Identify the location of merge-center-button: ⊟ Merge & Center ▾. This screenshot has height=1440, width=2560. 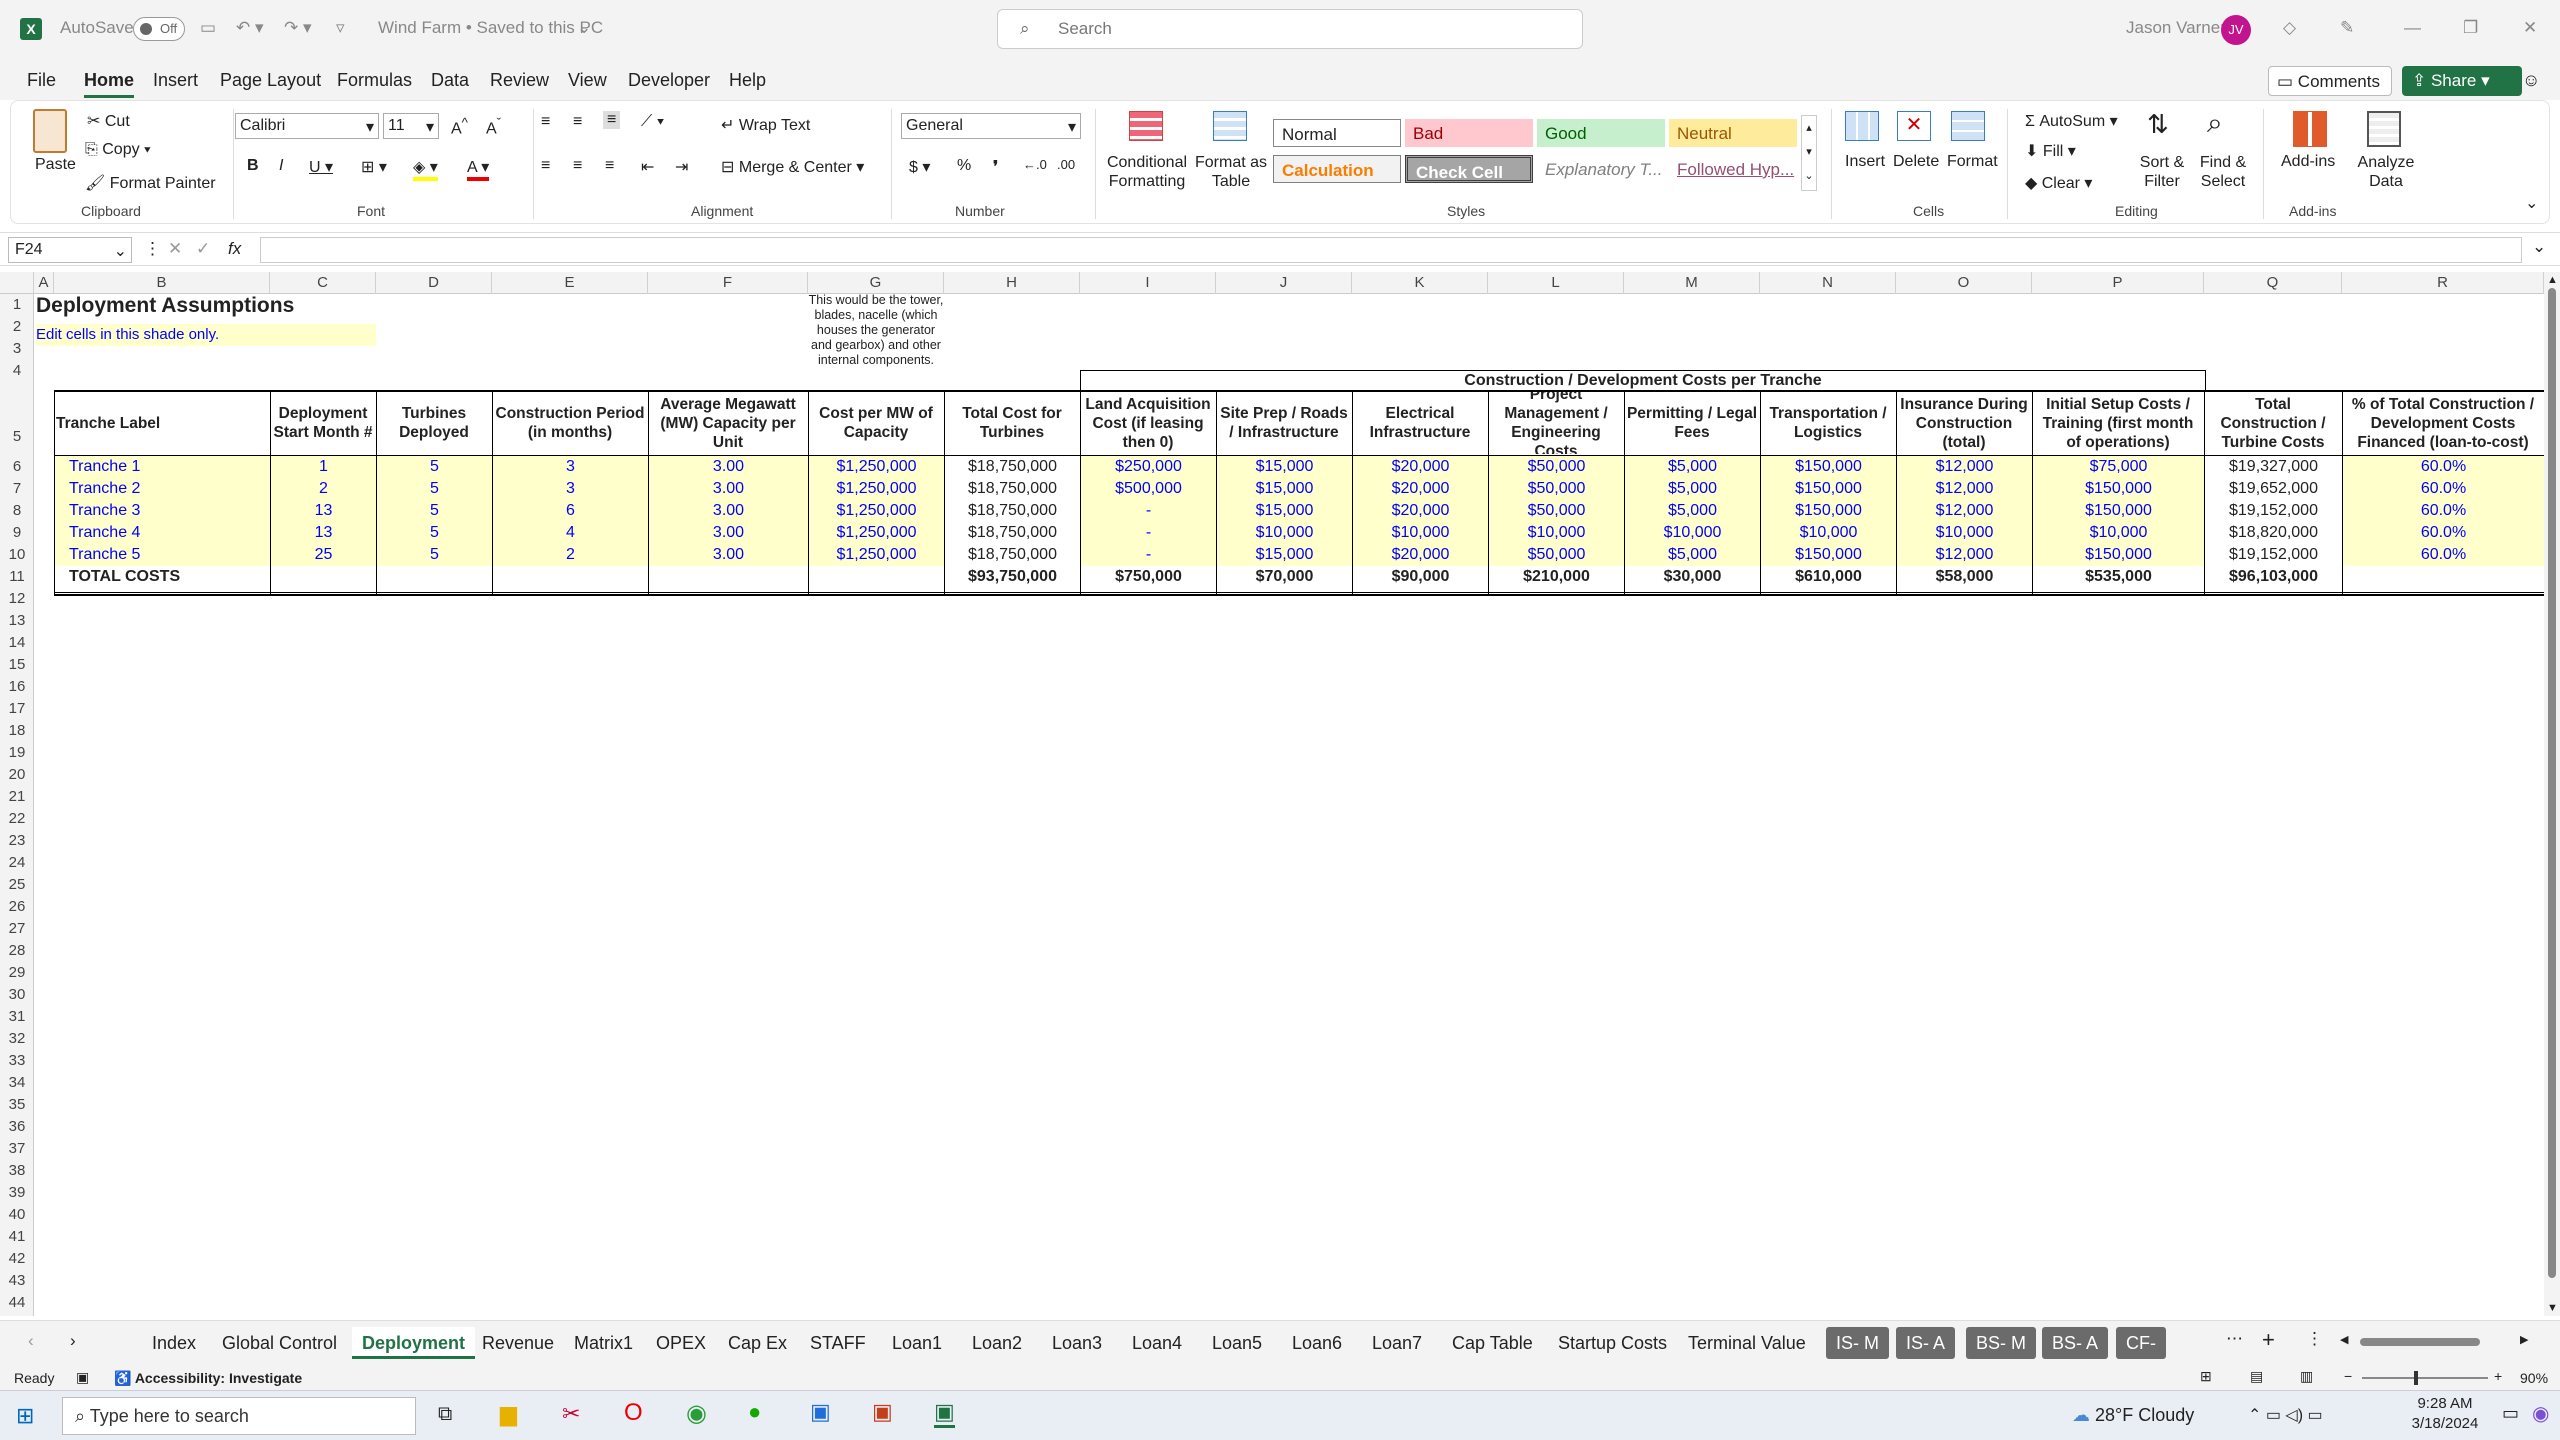
(792, 167).